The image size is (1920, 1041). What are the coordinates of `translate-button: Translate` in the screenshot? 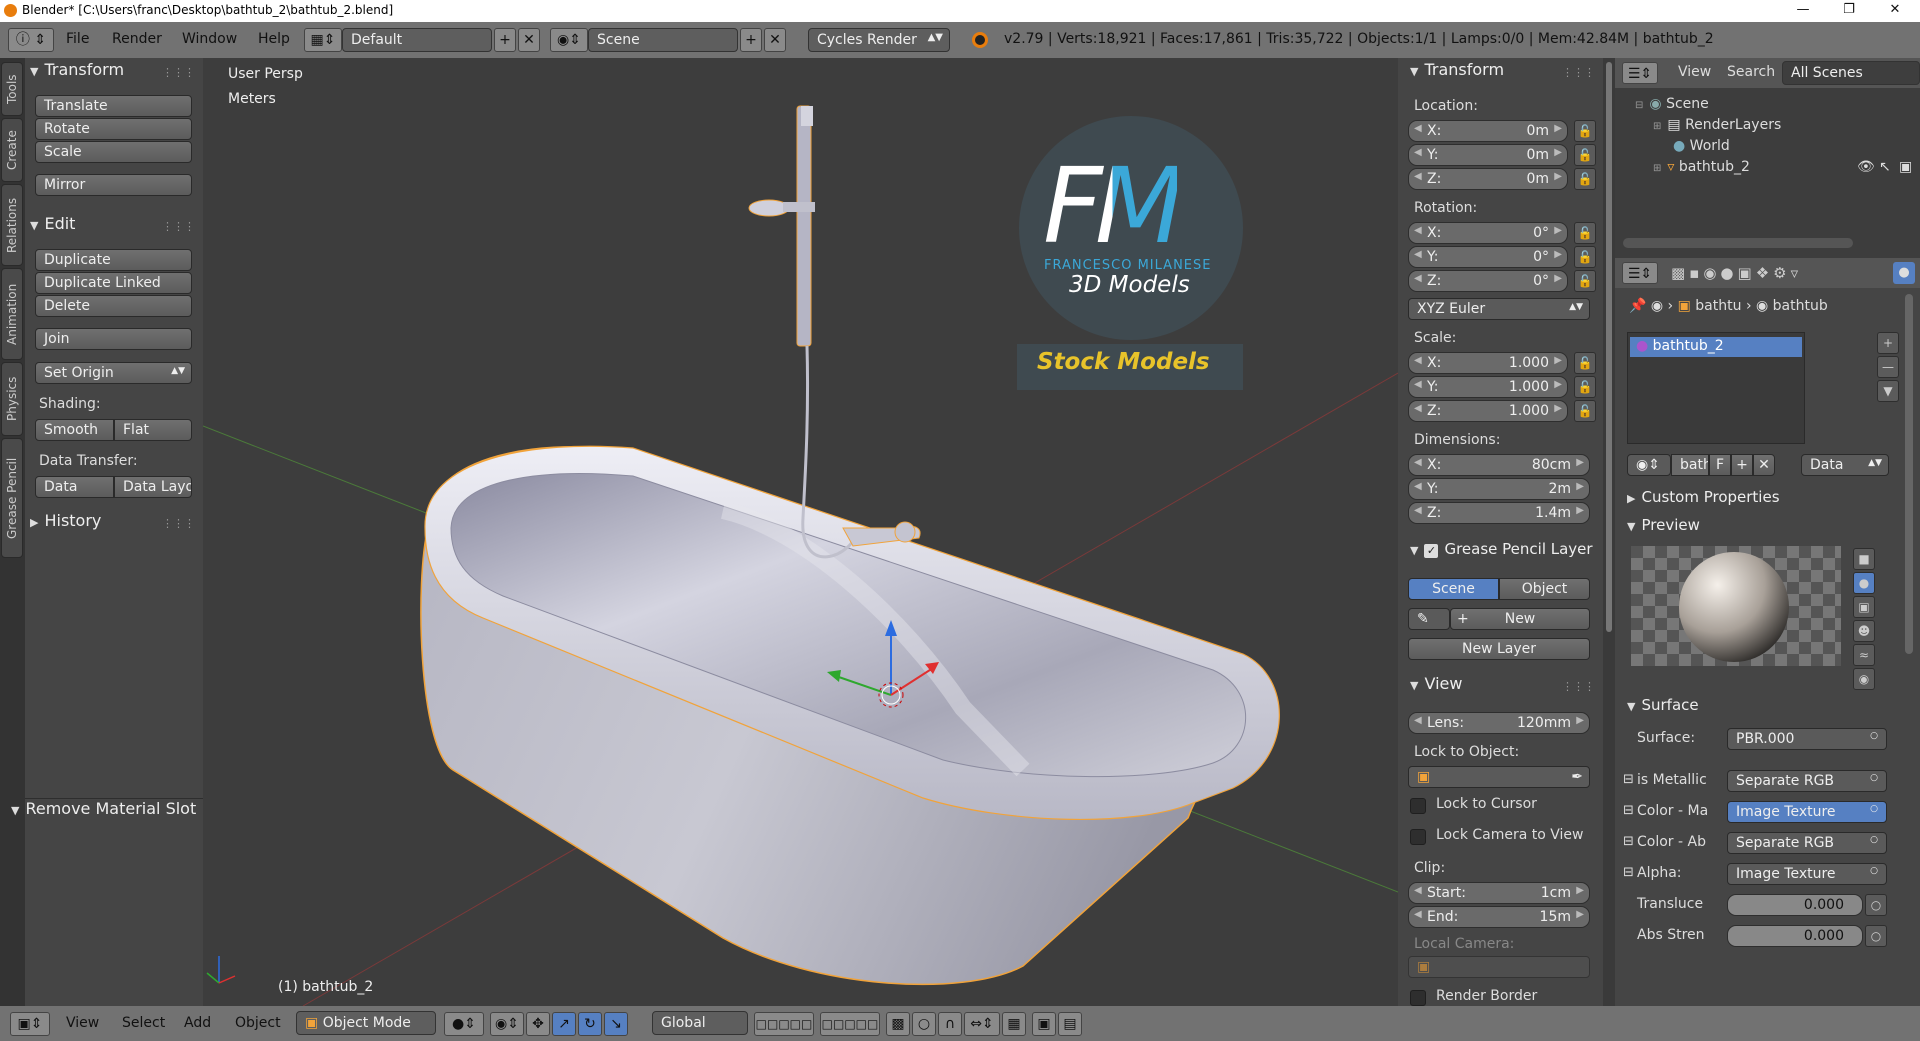 It's located at (113, 106).